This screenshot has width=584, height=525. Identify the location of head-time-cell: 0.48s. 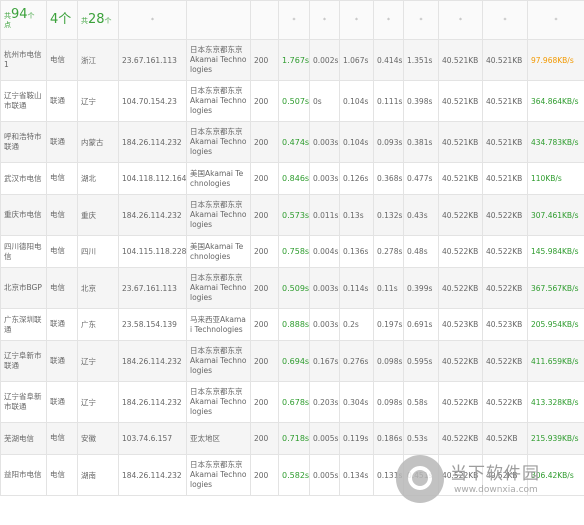
(421, 251).